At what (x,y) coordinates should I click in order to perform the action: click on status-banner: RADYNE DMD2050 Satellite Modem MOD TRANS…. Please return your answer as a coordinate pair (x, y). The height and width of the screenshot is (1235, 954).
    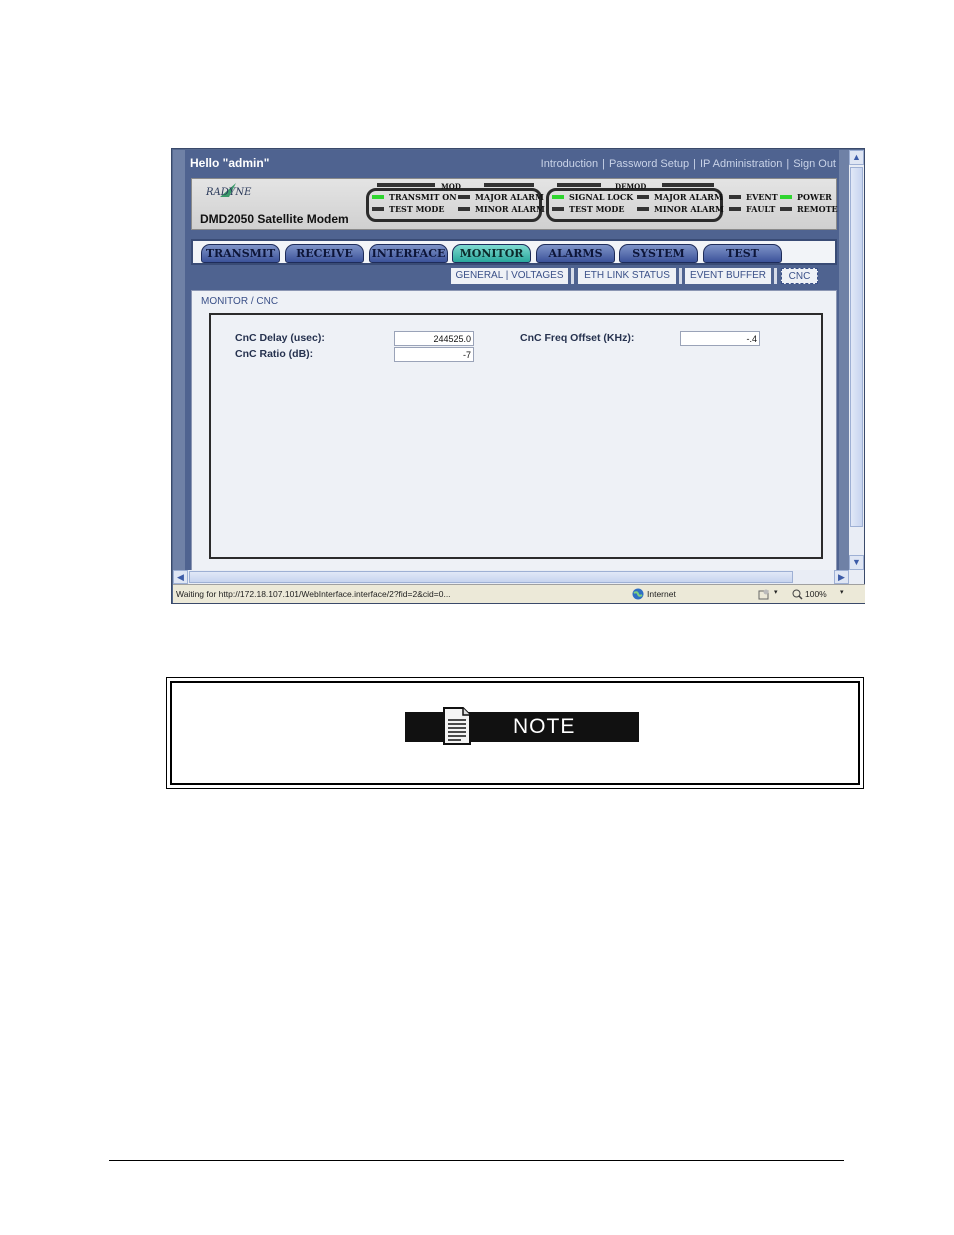
    Looking at the image, I should click on (514, 204).